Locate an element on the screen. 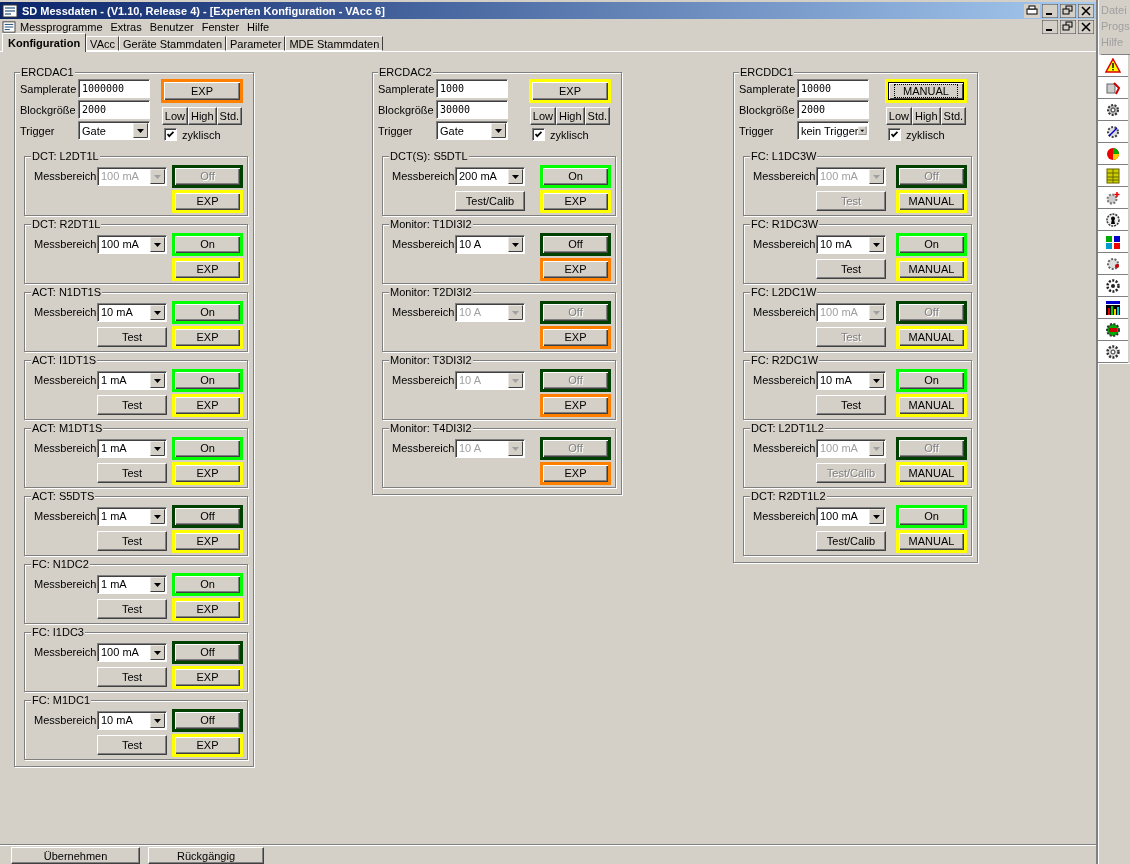  action-button: Übernehmen is located at coordinates (75, 855).